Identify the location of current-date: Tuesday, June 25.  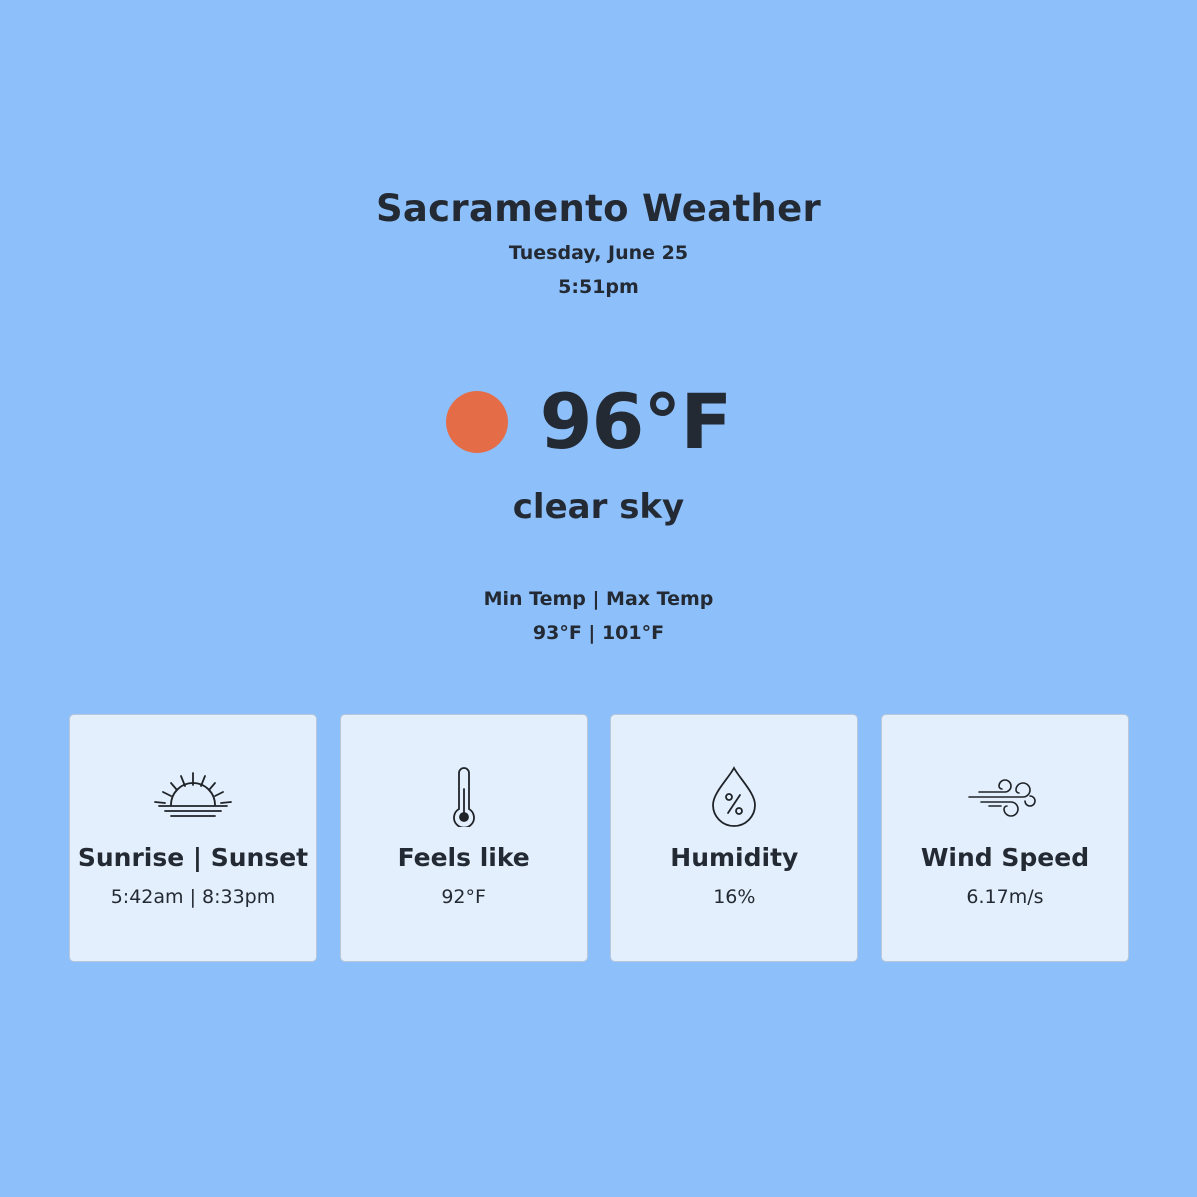
(598, 253).